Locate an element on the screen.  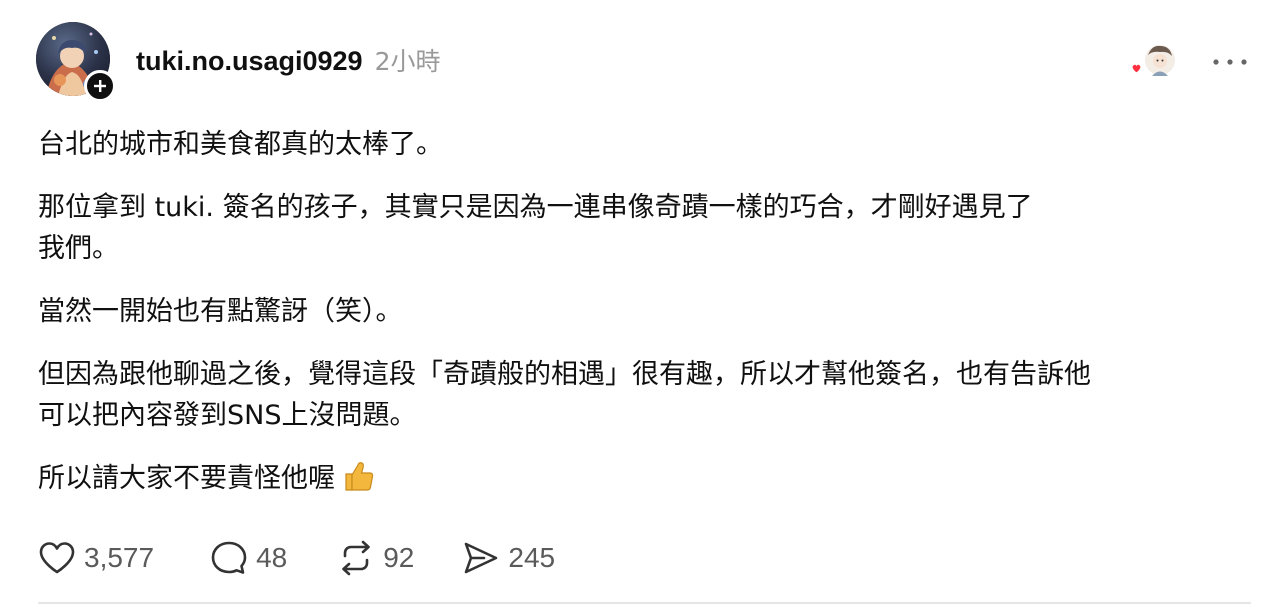
post-header: tuki.no.usagi0929 2小時 is located at coordinates (288, 60).